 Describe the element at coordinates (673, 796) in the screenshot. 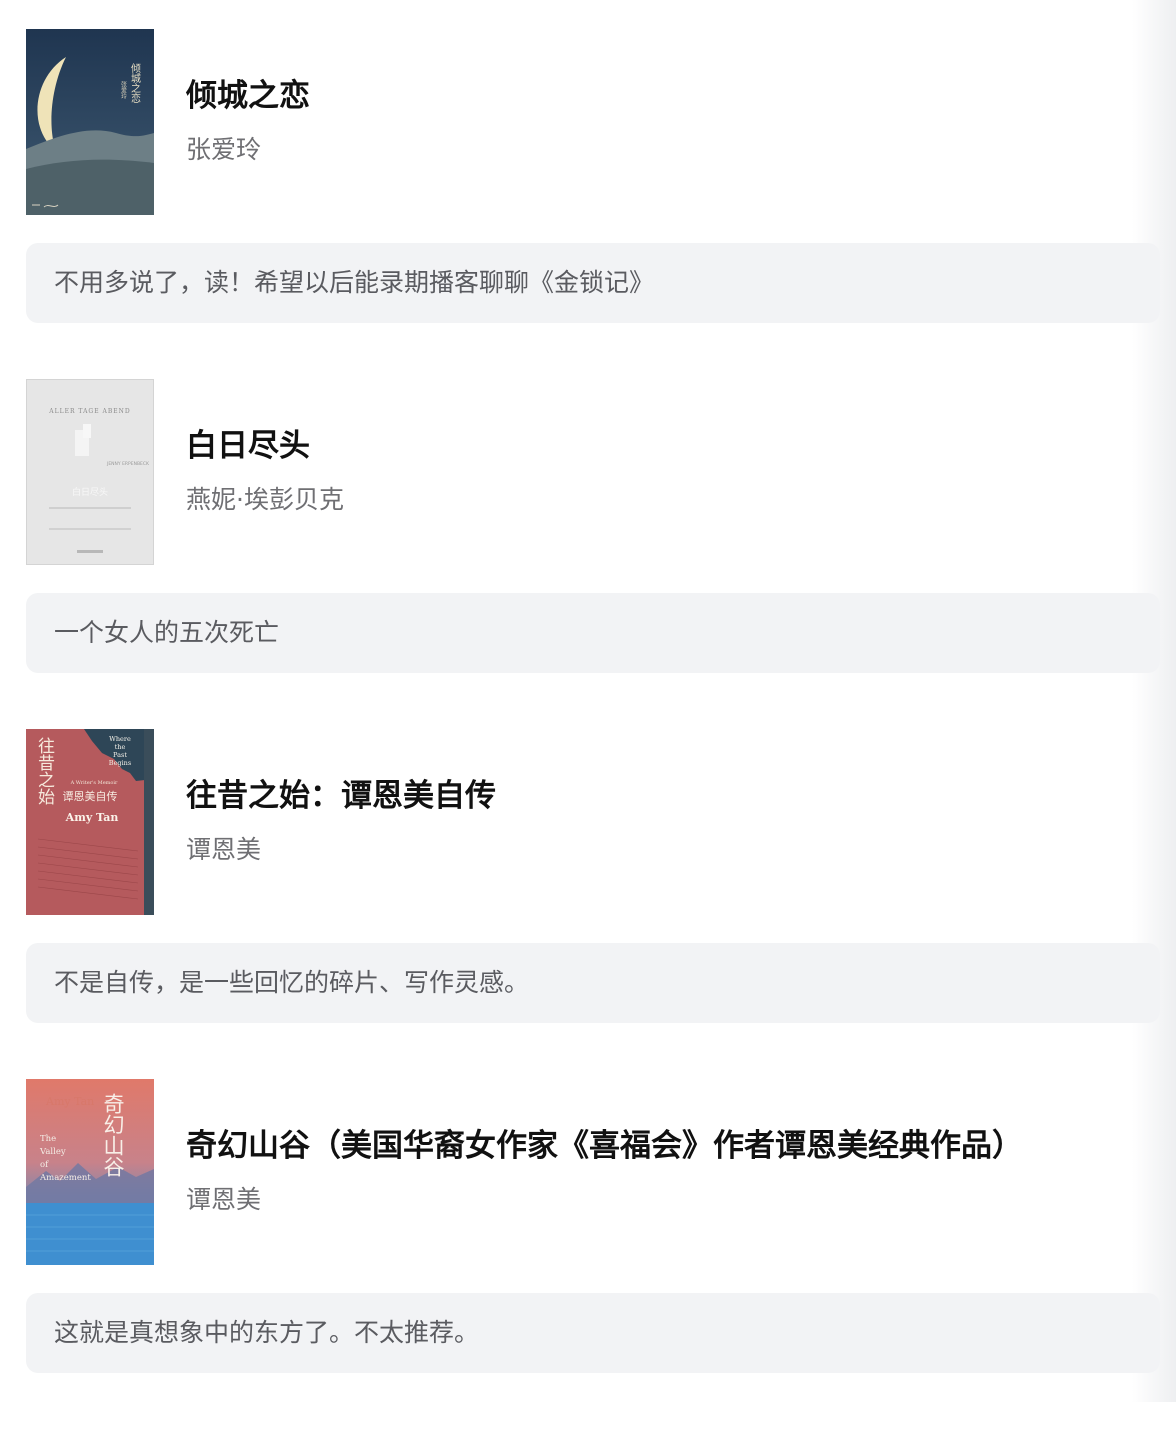

I see `book-title: 往昔之始：谭恩美自传` at that location.